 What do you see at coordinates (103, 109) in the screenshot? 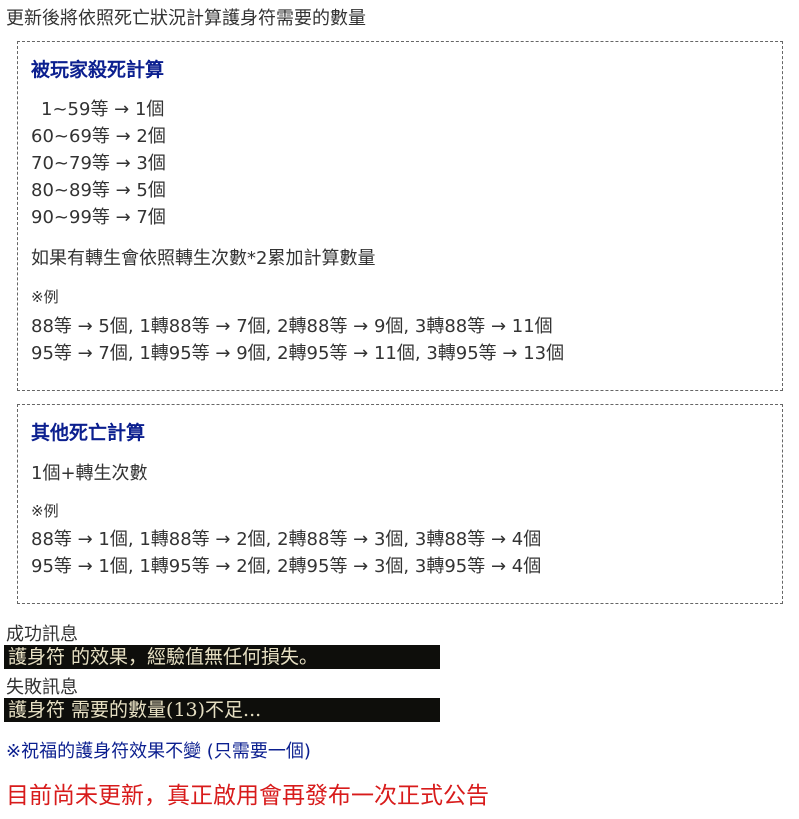
I see `level-row: 1~59等 → 1個` at bounding box center [103, 109].